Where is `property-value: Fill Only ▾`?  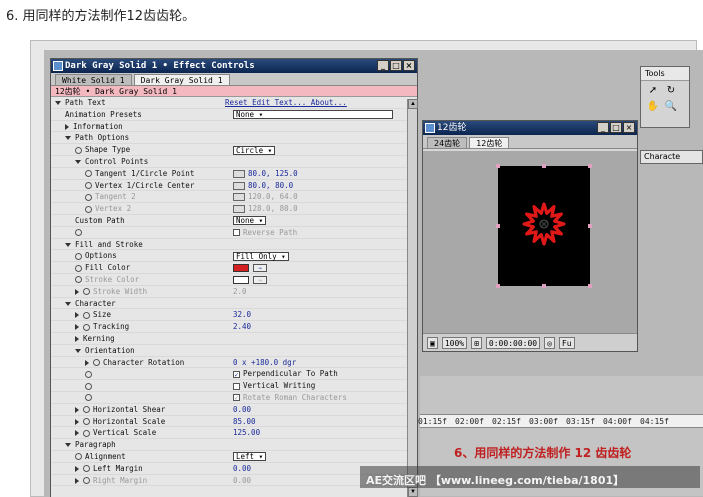 property-value: Fill Only ▾ is located at coordinates (261, 256).